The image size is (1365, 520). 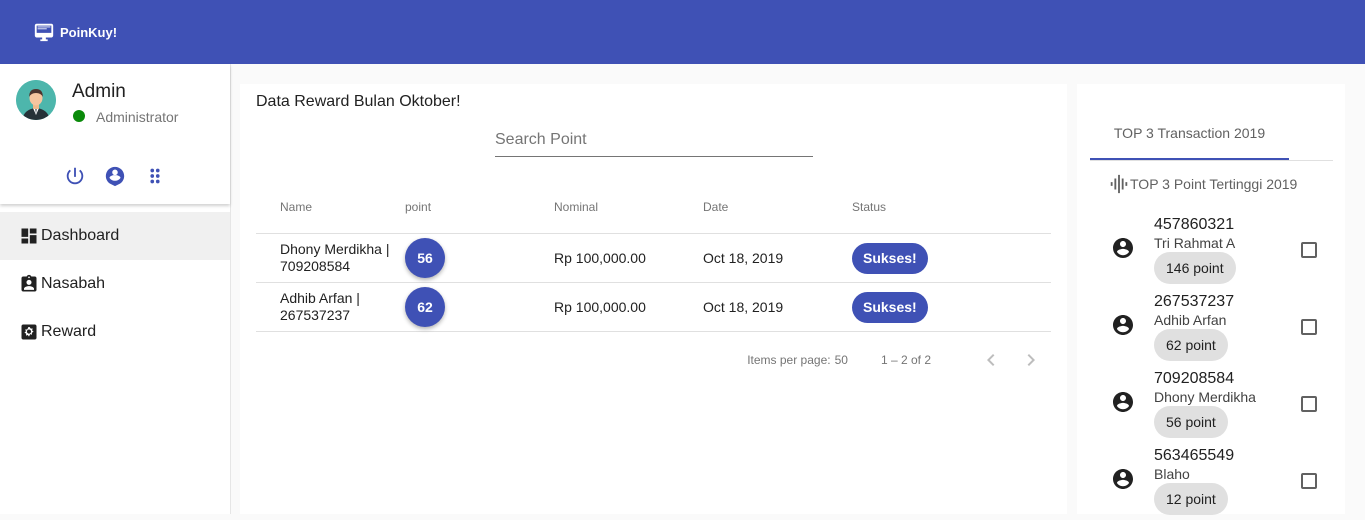 What do you see at coordinates (1214, 184) in the screenshot?
I see `subheader-label: TOP 3 Point Tertinggi 2019` at bounding box center [1214, 184].